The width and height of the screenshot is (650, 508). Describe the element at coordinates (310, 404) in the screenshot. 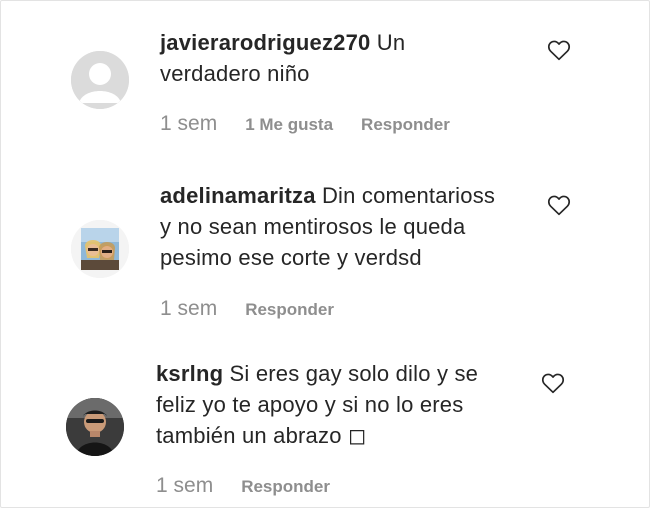

I see `comment-text: feliz yo te apoyo y si no lo eres` at that location.